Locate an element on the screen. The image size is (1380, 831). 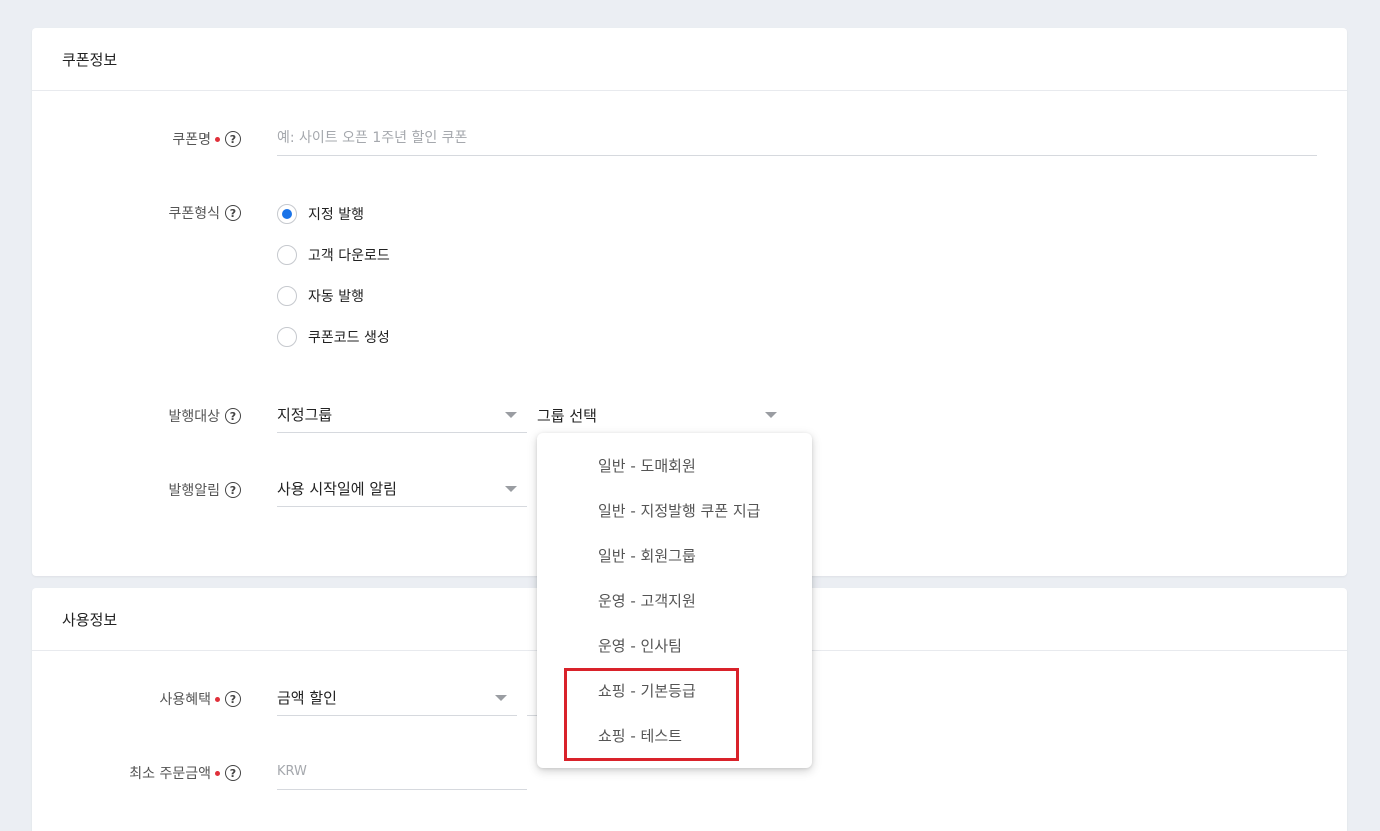
radio-label: 자동 발행 is located at coordinates (336, 296).